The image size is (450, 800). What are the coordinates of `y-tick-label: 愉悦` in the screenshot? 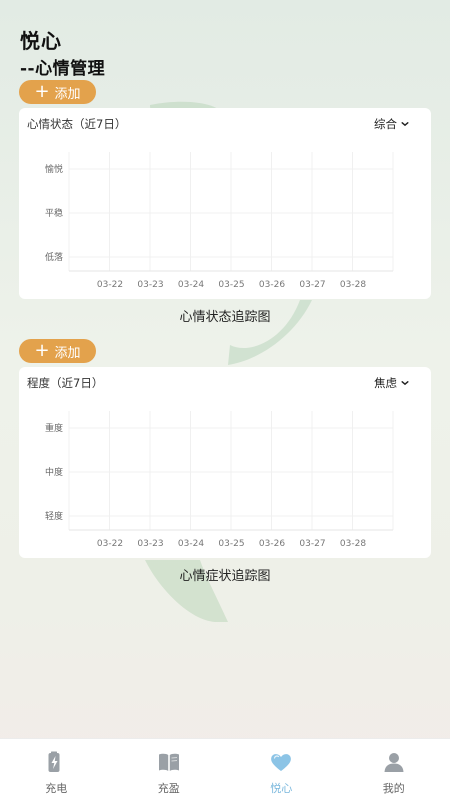 It's located at (54, 169).